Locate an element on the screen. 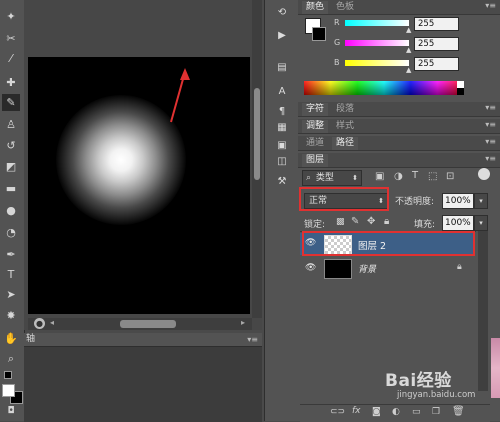 The height and width of the screenshot is (422, 500). white-glow-brush-stroke is located at coordinates (121, 160).